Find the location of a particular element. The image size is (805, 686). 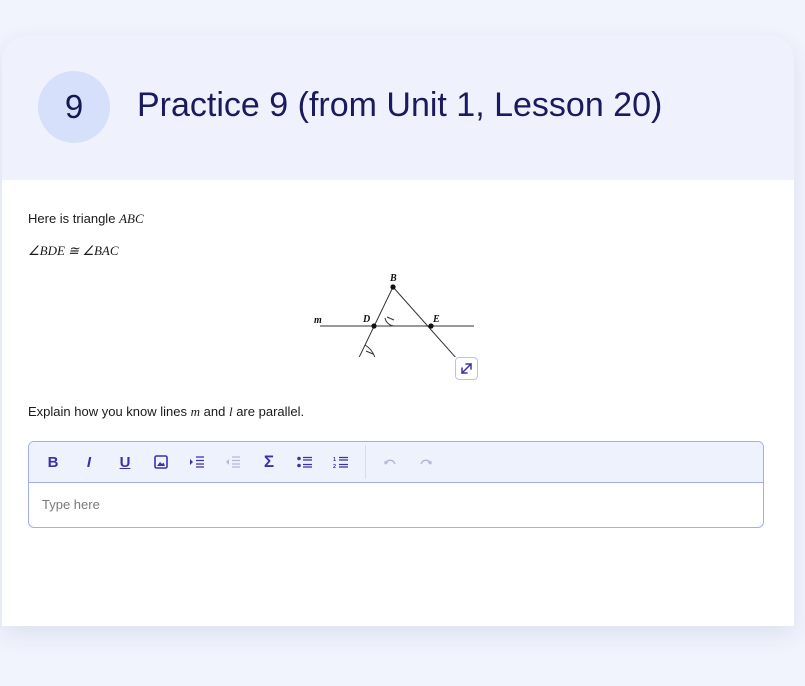

tick-d is located at coordinates (390, 318).